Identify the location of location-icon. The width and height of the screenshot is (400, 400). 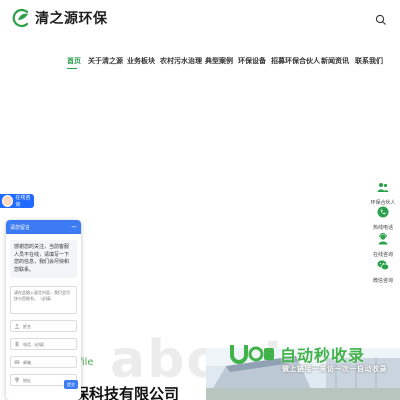
(17, 380).